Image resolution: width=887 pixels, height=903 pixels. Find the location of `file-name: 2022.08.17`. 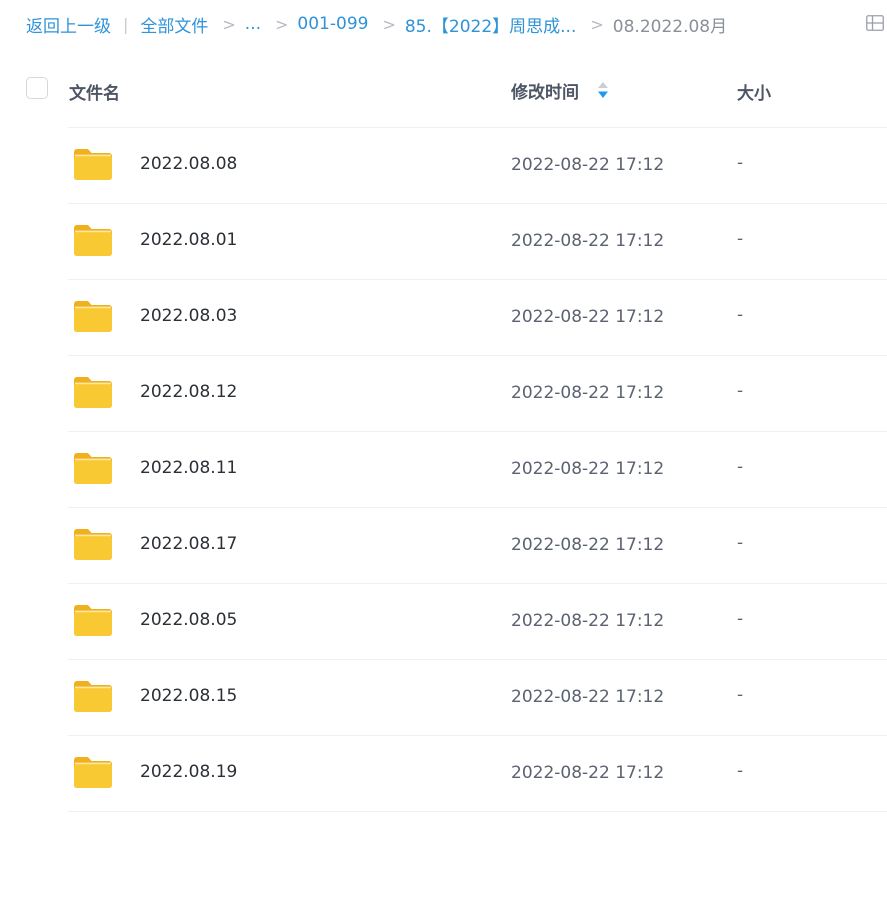

file-name: 2022.08.17 is located at coordinates (188, 544).